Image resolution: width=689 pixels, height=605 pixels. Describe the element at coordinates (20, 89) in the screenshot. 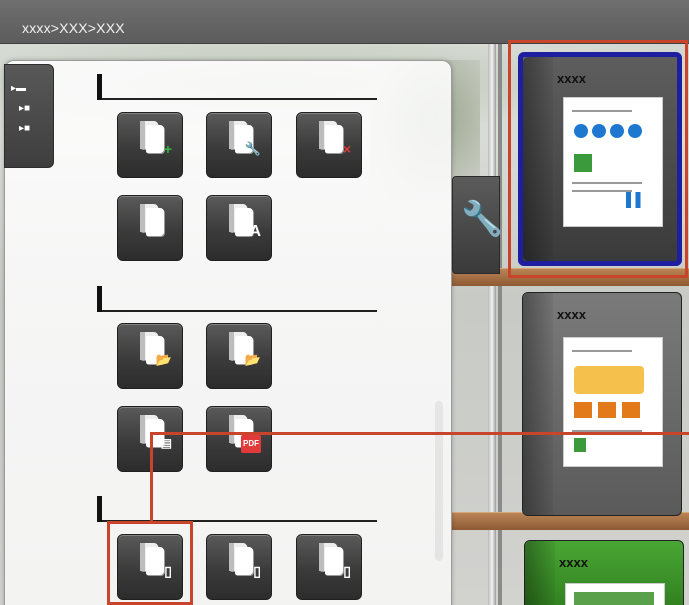

I see `folder-tree-item: ▸▬` at that location.